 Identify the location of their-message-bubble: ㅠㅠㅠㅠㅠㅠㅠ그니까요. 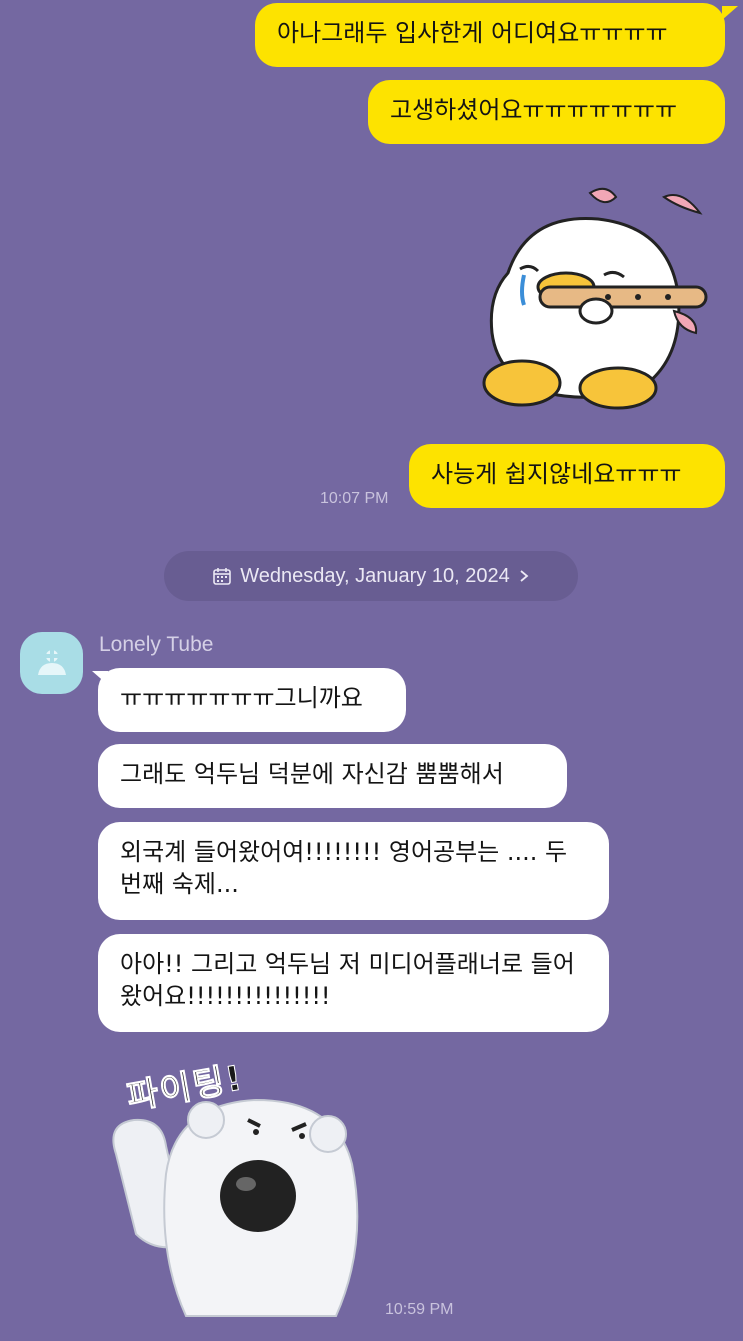
(252, 700).